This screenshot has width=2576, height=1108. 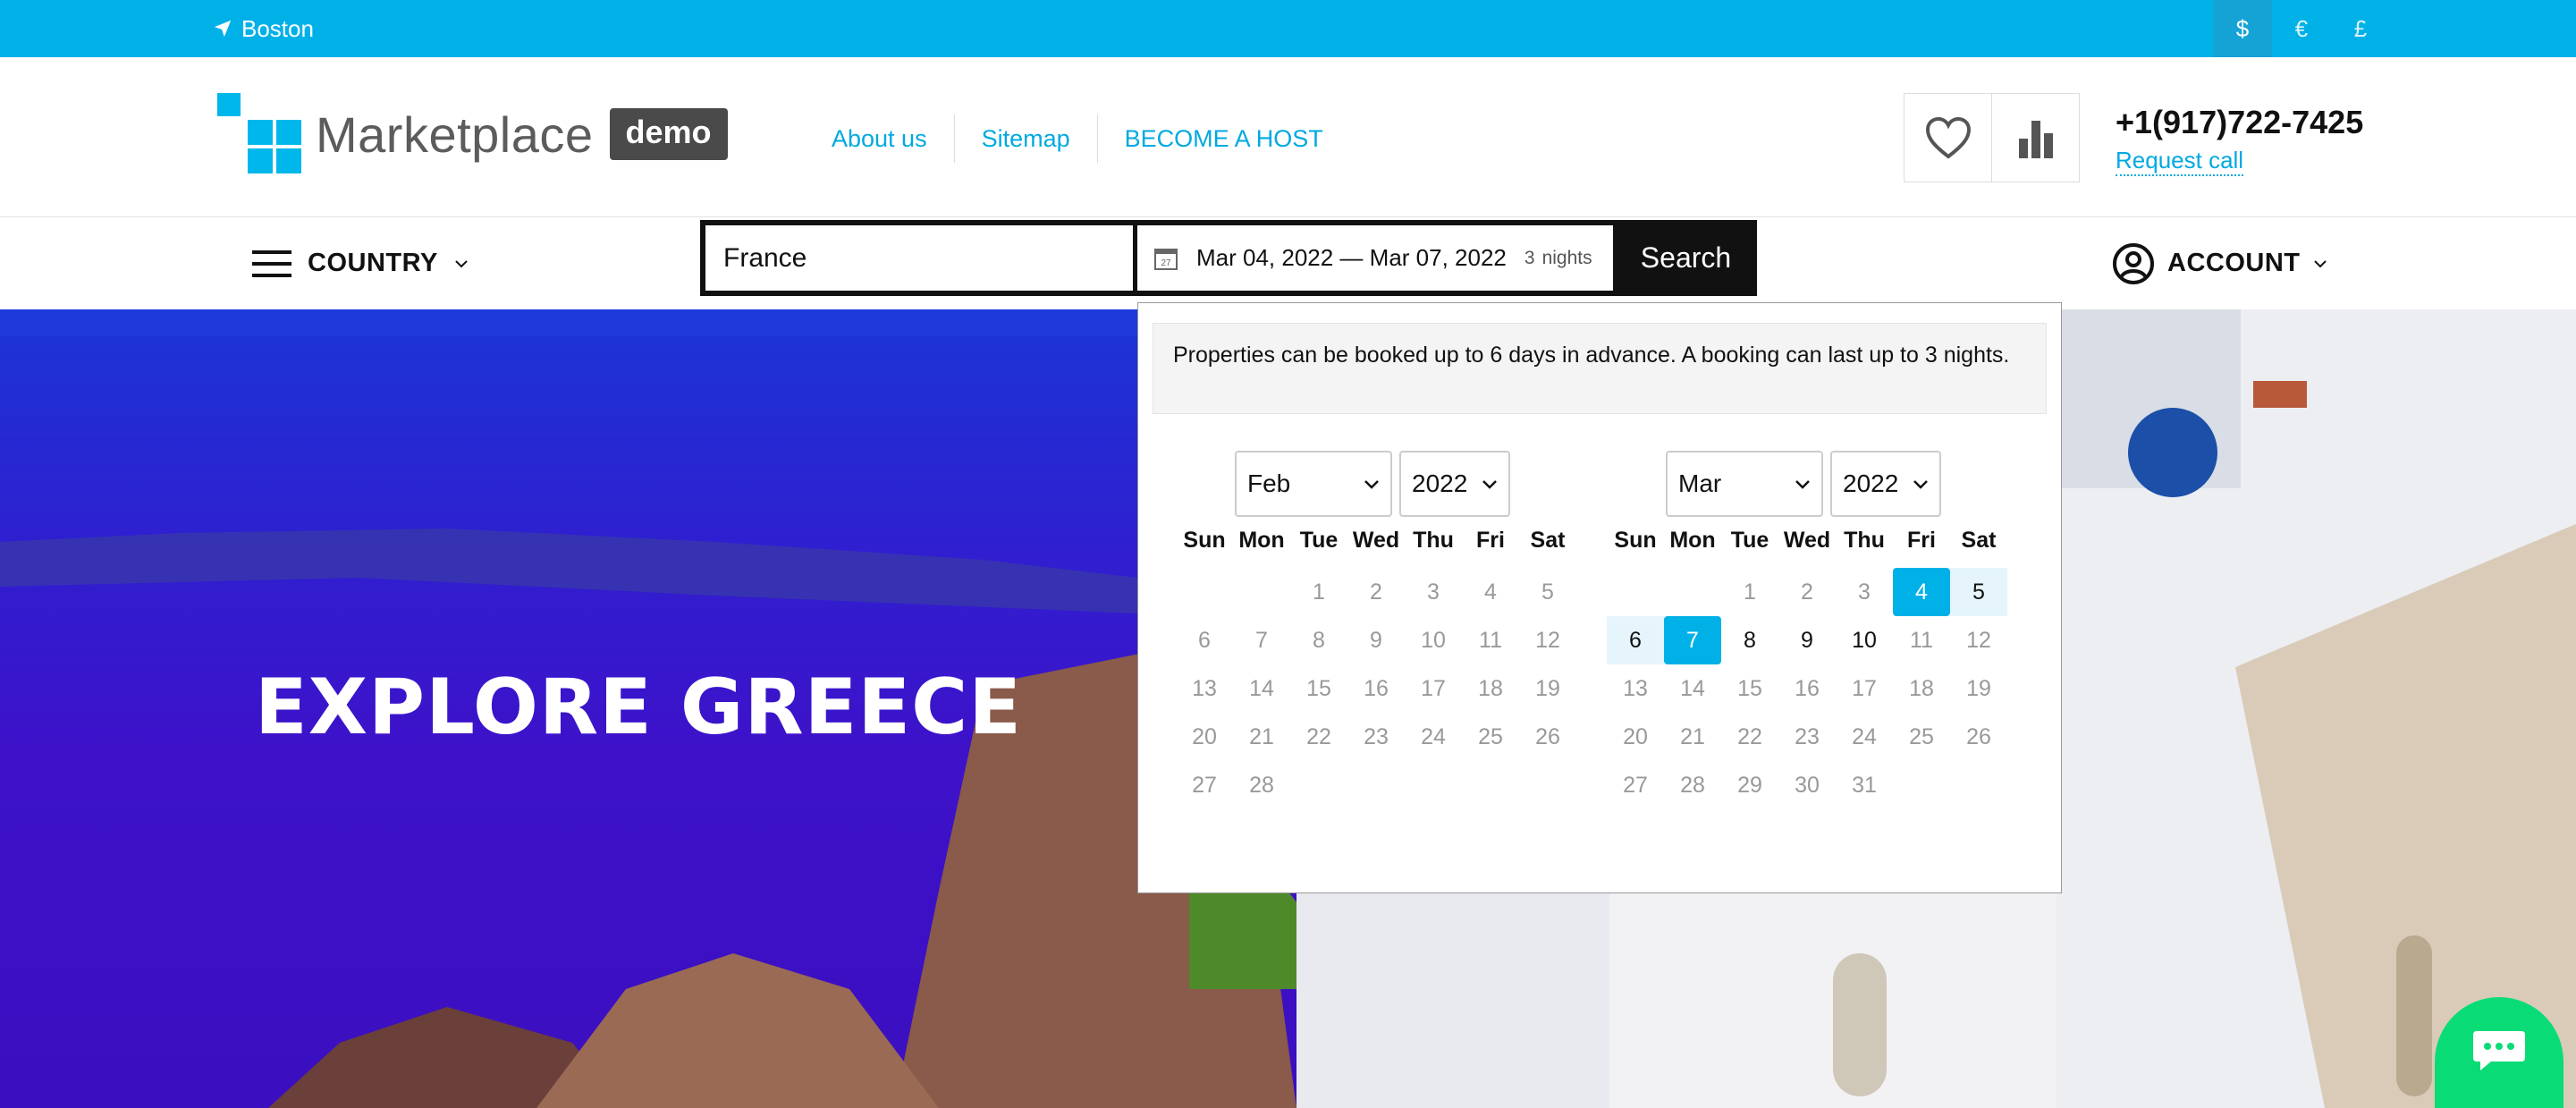 I want to click on nights-label: nights, so click(x=1566, y=257).